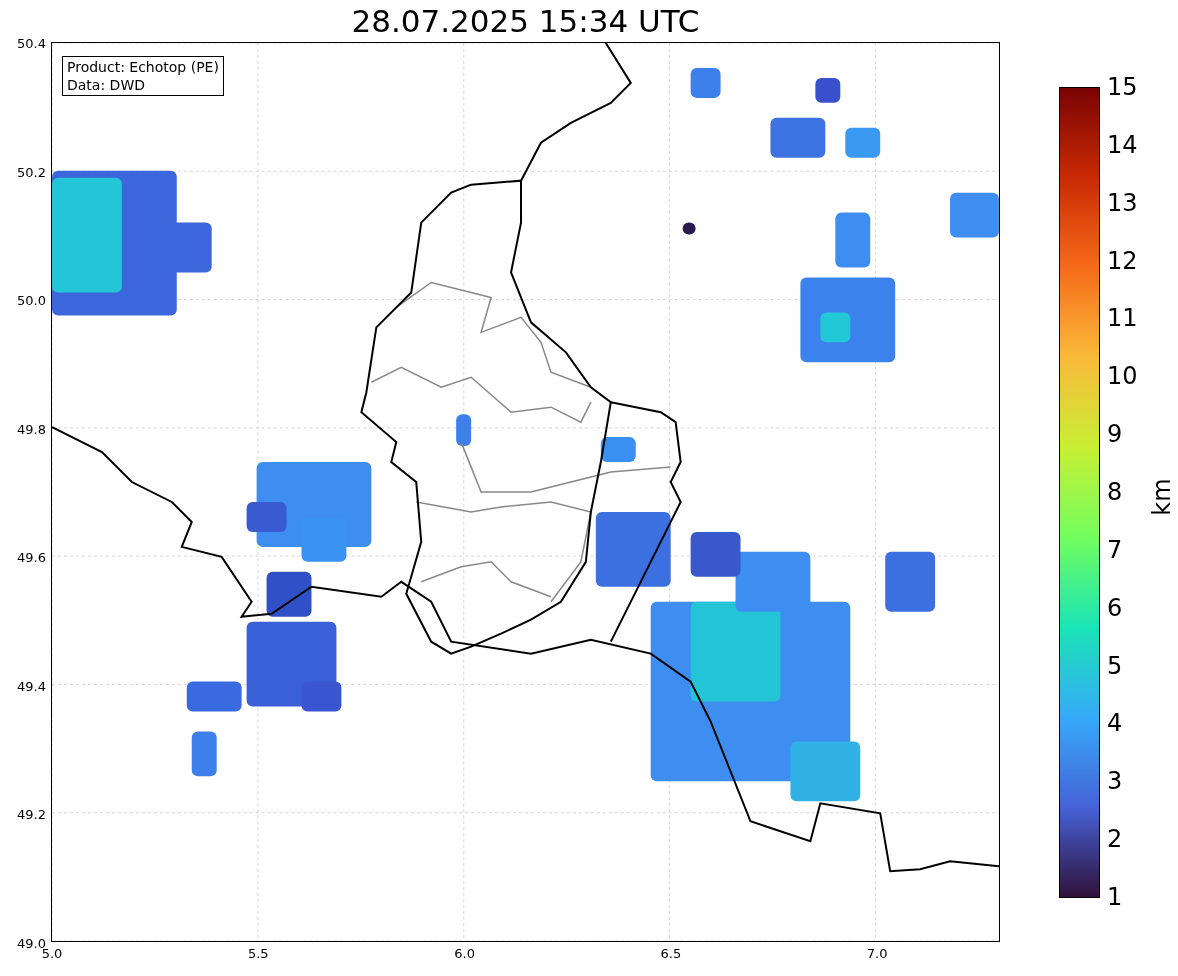  I want to click on colorbar-tick-label: 3, so click(1115, 781).